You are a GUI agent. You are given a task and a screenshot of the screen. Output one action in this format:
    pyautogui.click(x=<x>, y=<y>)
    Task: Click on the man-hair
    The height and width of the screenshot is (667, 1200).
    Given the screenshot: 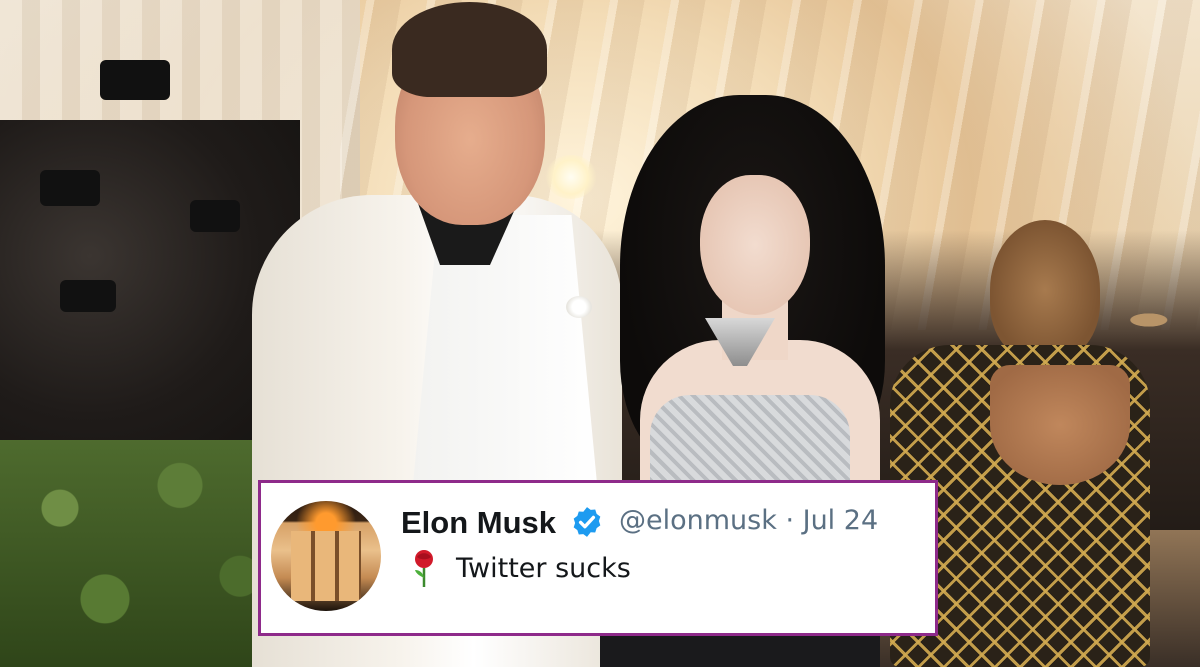 What is the action you would take?
    pyautogui.click(x=469, y=49)
    